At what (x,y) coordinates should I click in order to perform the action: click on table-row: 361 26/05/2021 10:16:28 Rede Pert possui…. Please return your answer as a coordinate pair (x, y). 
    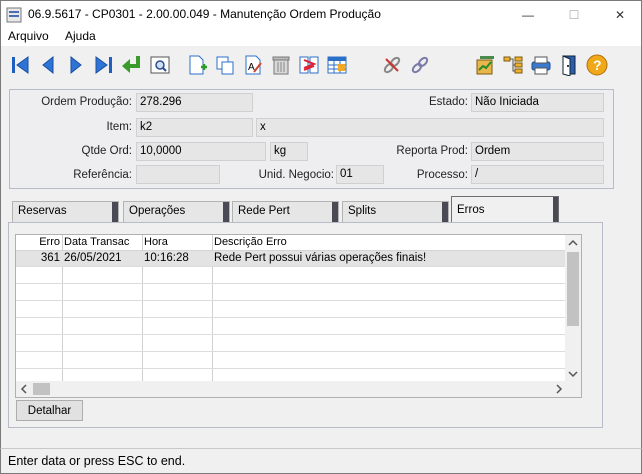
    Looking at the image, I should click on (291, 259).